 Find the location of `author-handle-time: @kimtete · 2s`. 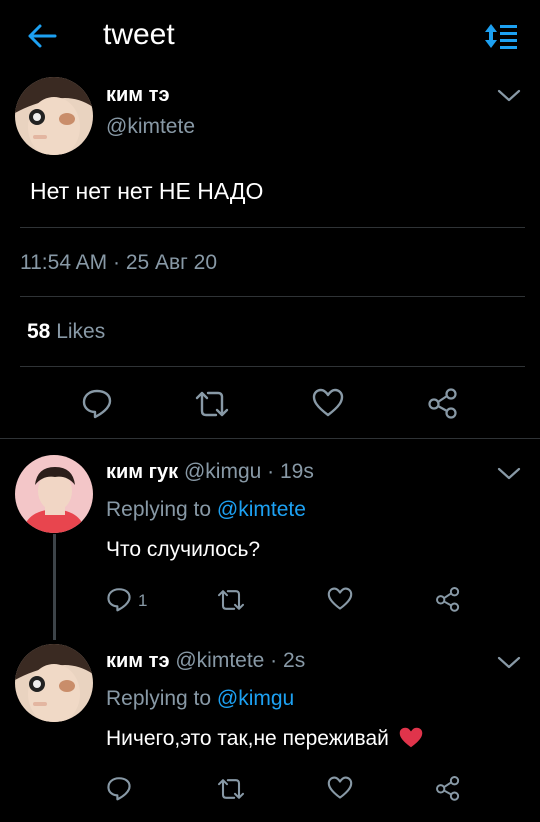

author-handle-time: @kimtete · 2s is located at coordinates (240, 660).